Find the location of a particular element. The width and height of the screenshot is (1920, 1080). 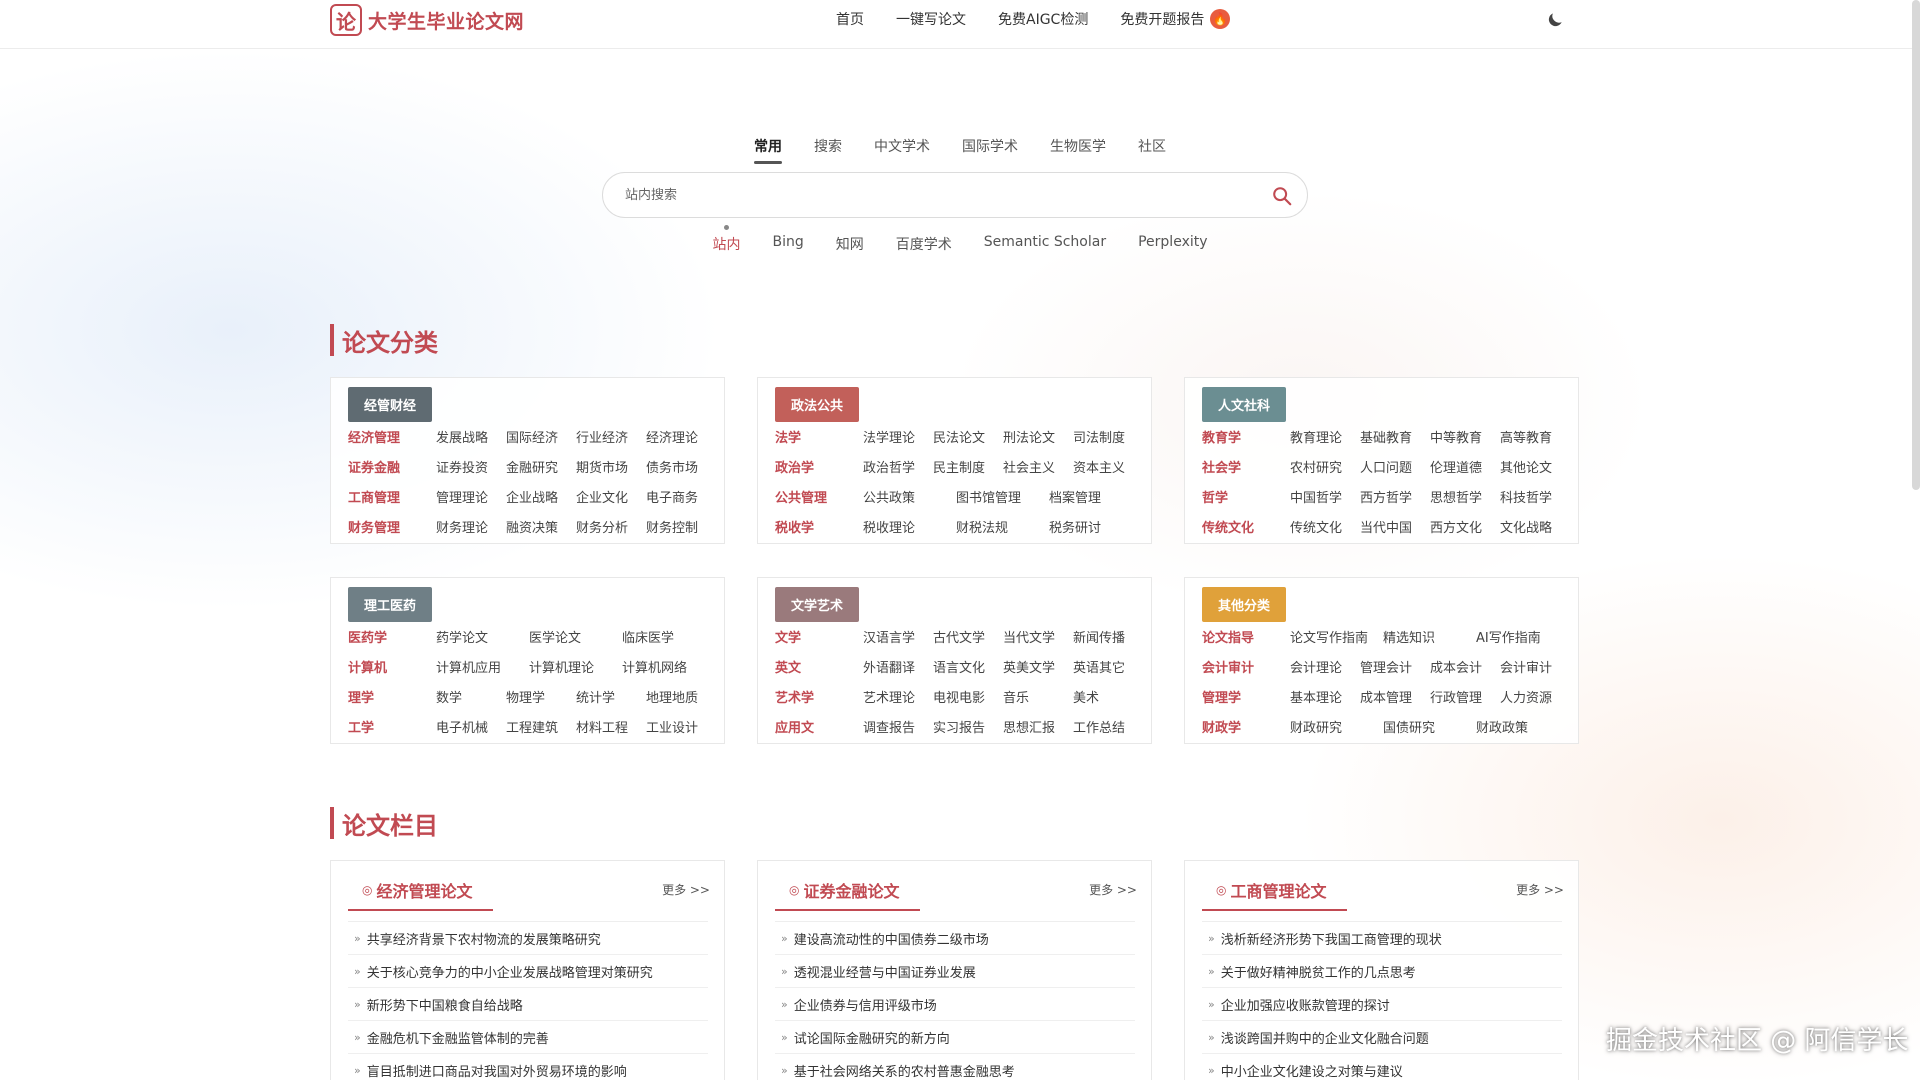

category-sub-link: 其他论文 is located at coordinates (1535, 466).